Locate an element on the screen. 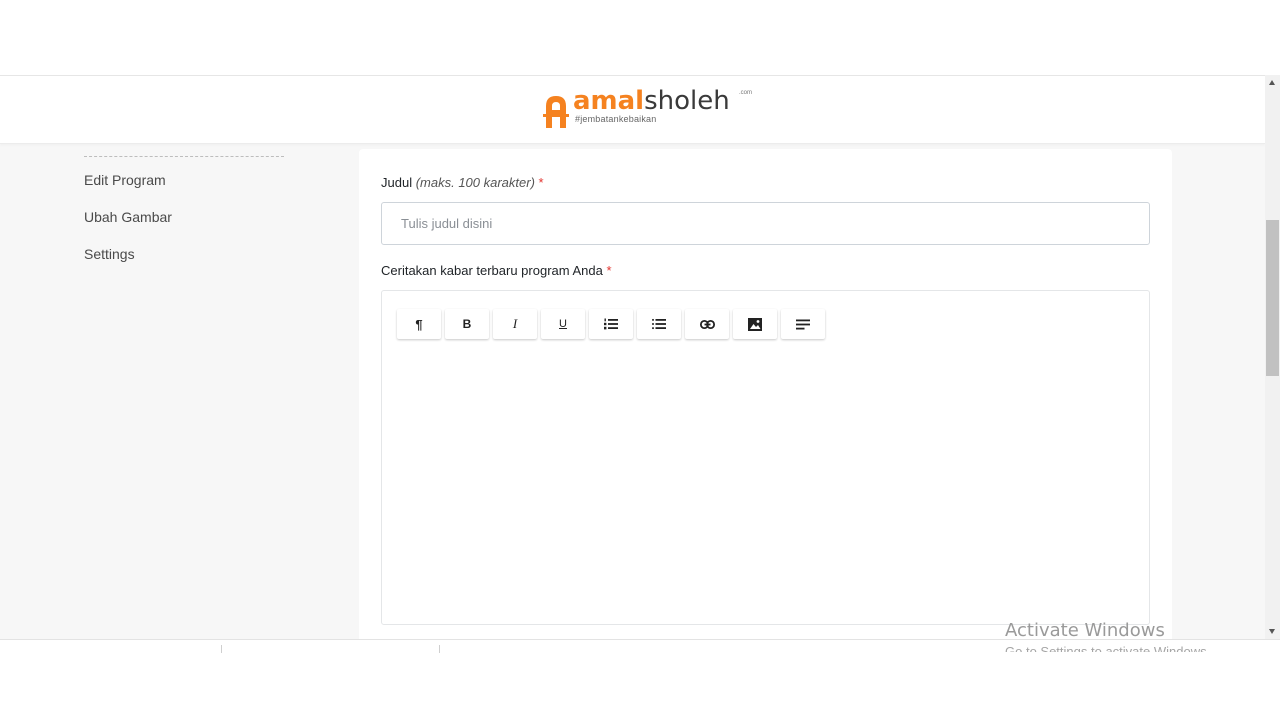  bold-icon: B is located at coordinates (467, 324).